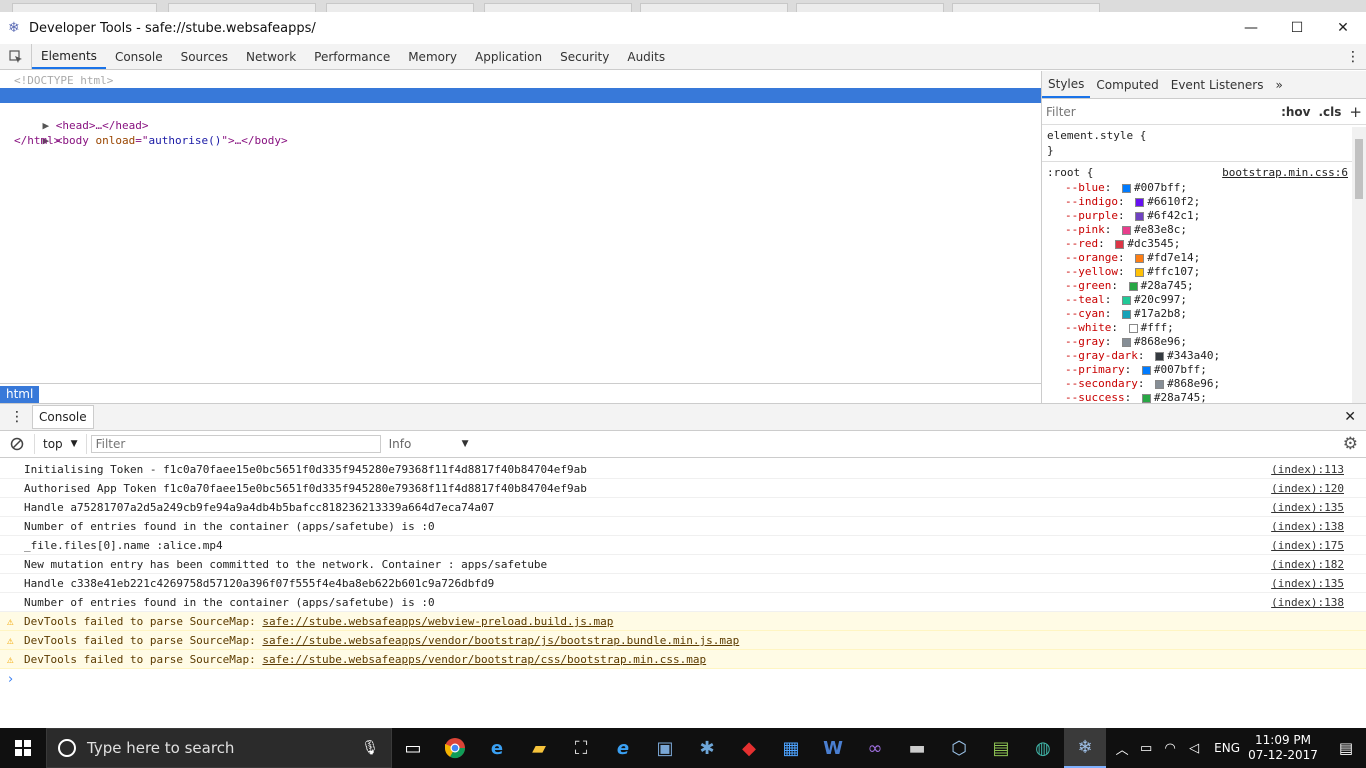 This screenshot has width=1366, height=768. Describe the element at coordinates (204, 56) in the screenshot. I see `tab-sources: Sources` at that location.